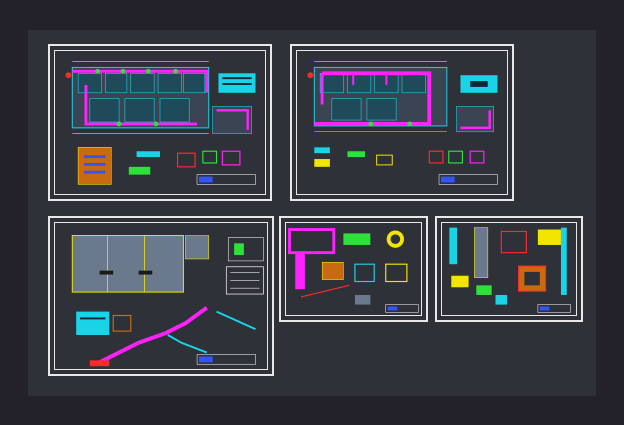  What do you see at coordinates (167, 301) in the screenshot?
I see `sheet-3-drawing` at bounding box center [167, 301].